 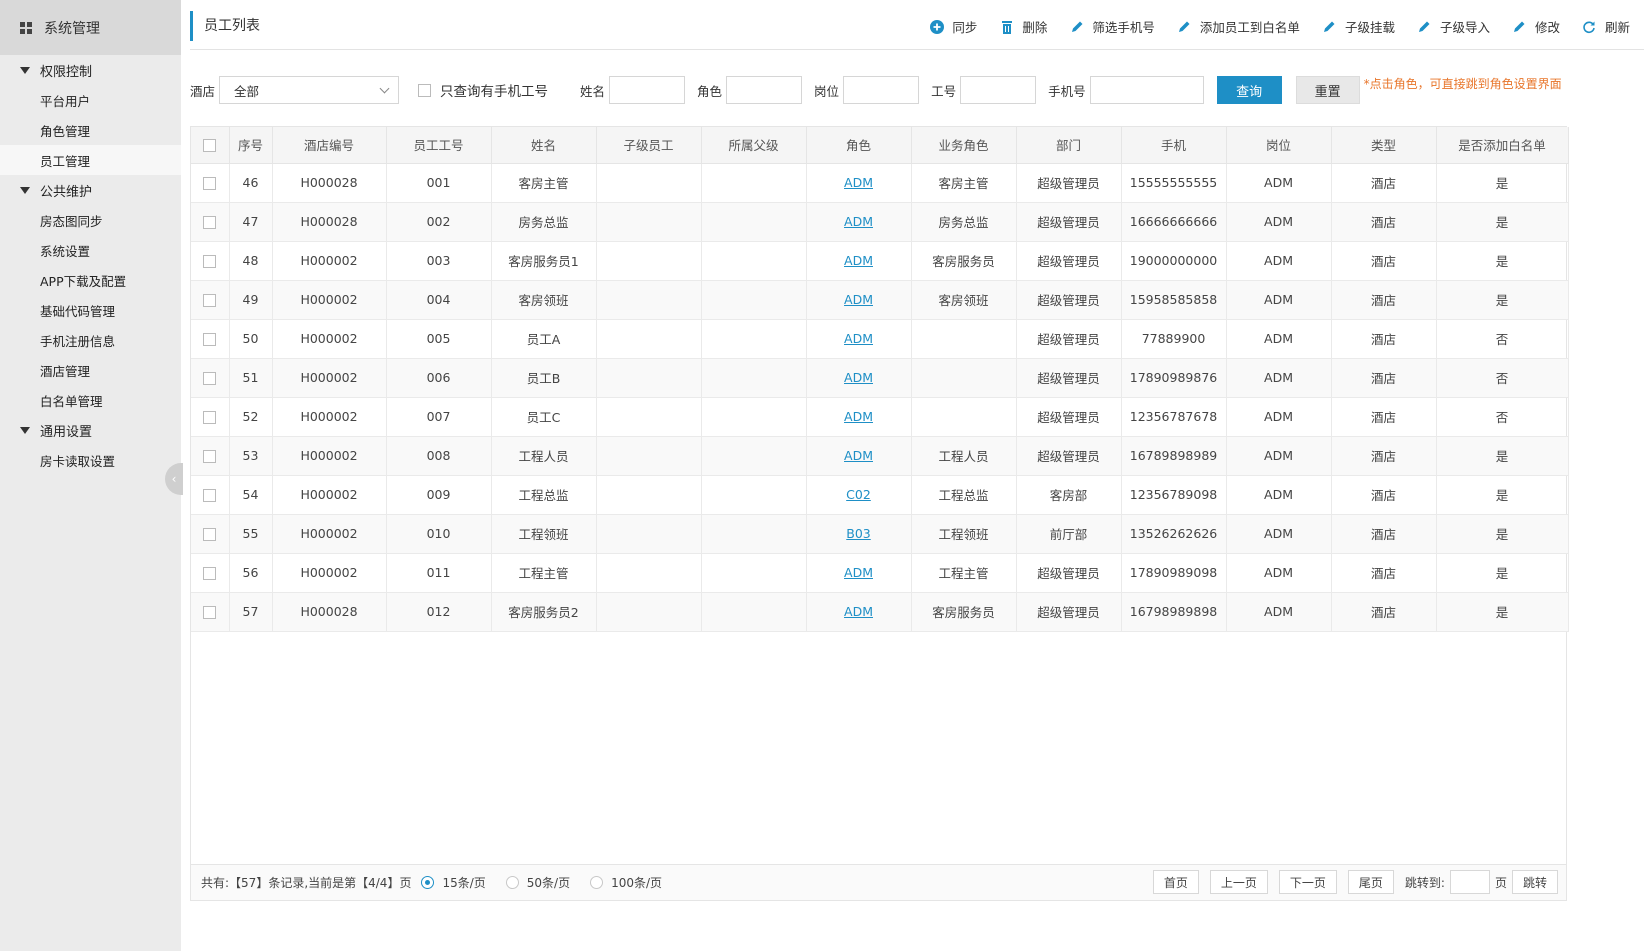 What do you see at coordinates (26, 27) in the screenshot?
I see `grid-menu-icon` at bounding box center [26, 27].